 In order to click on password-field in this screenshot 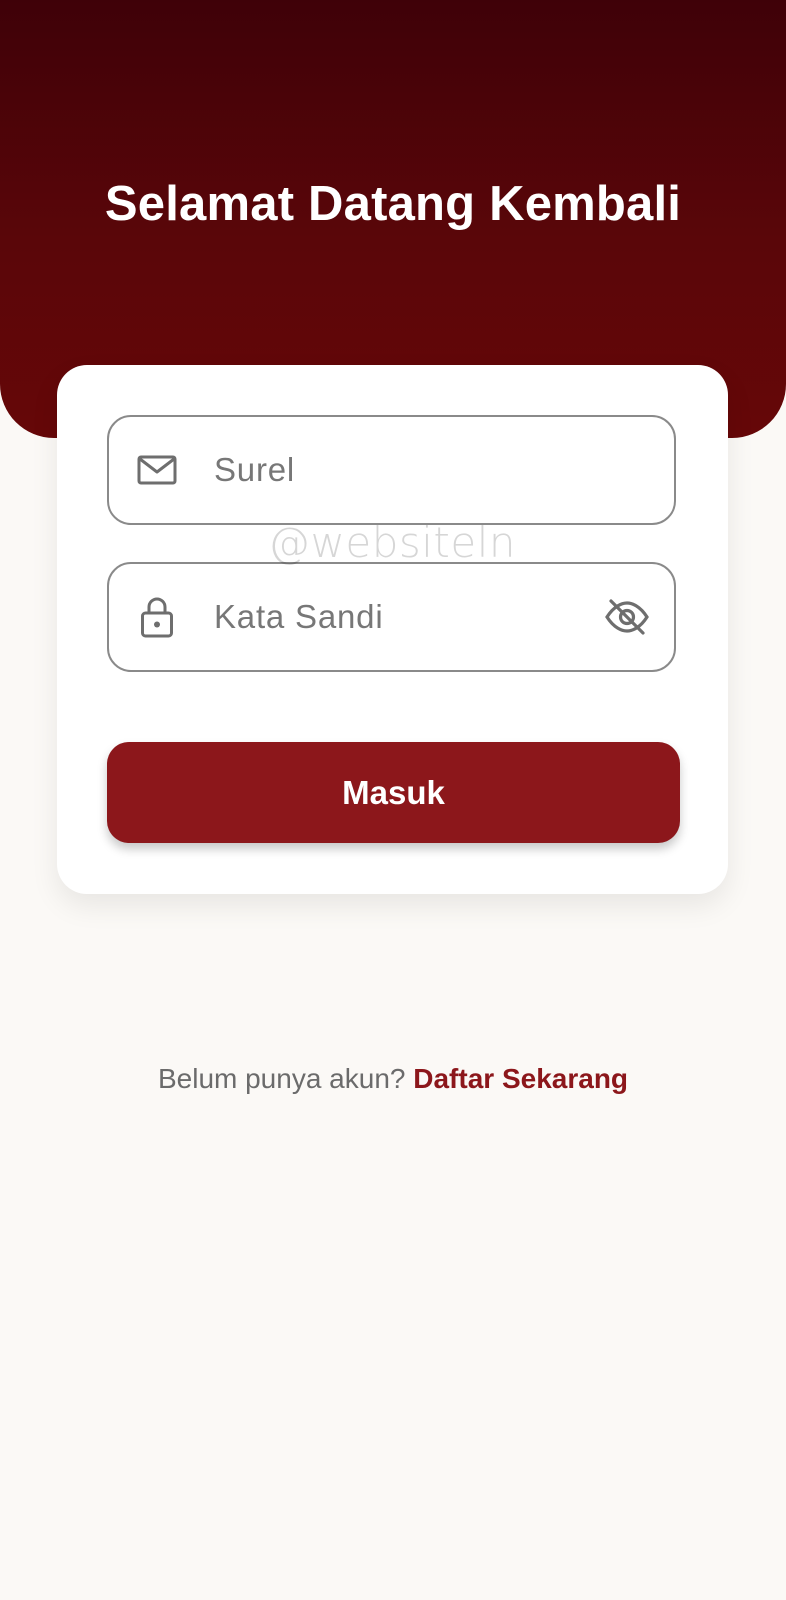, I will do `click(391, 617)`.